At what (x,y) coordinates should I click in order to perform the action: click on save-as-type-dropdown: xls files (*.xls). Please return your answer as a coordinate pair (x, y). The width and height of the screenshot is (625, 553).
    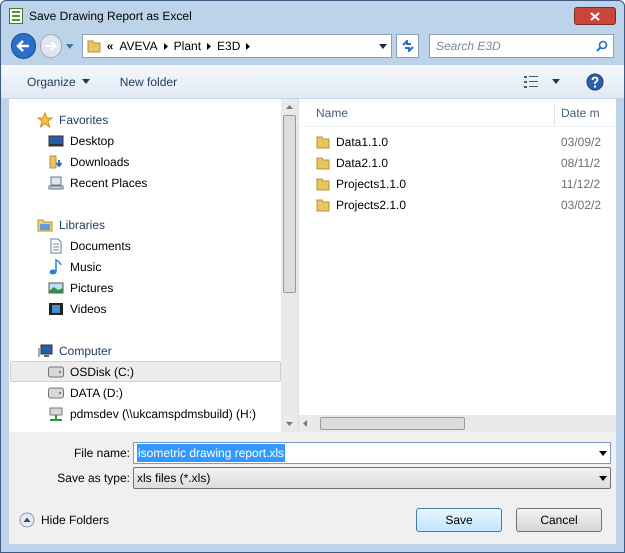
    Looking at the image, I should click on (372, 478).